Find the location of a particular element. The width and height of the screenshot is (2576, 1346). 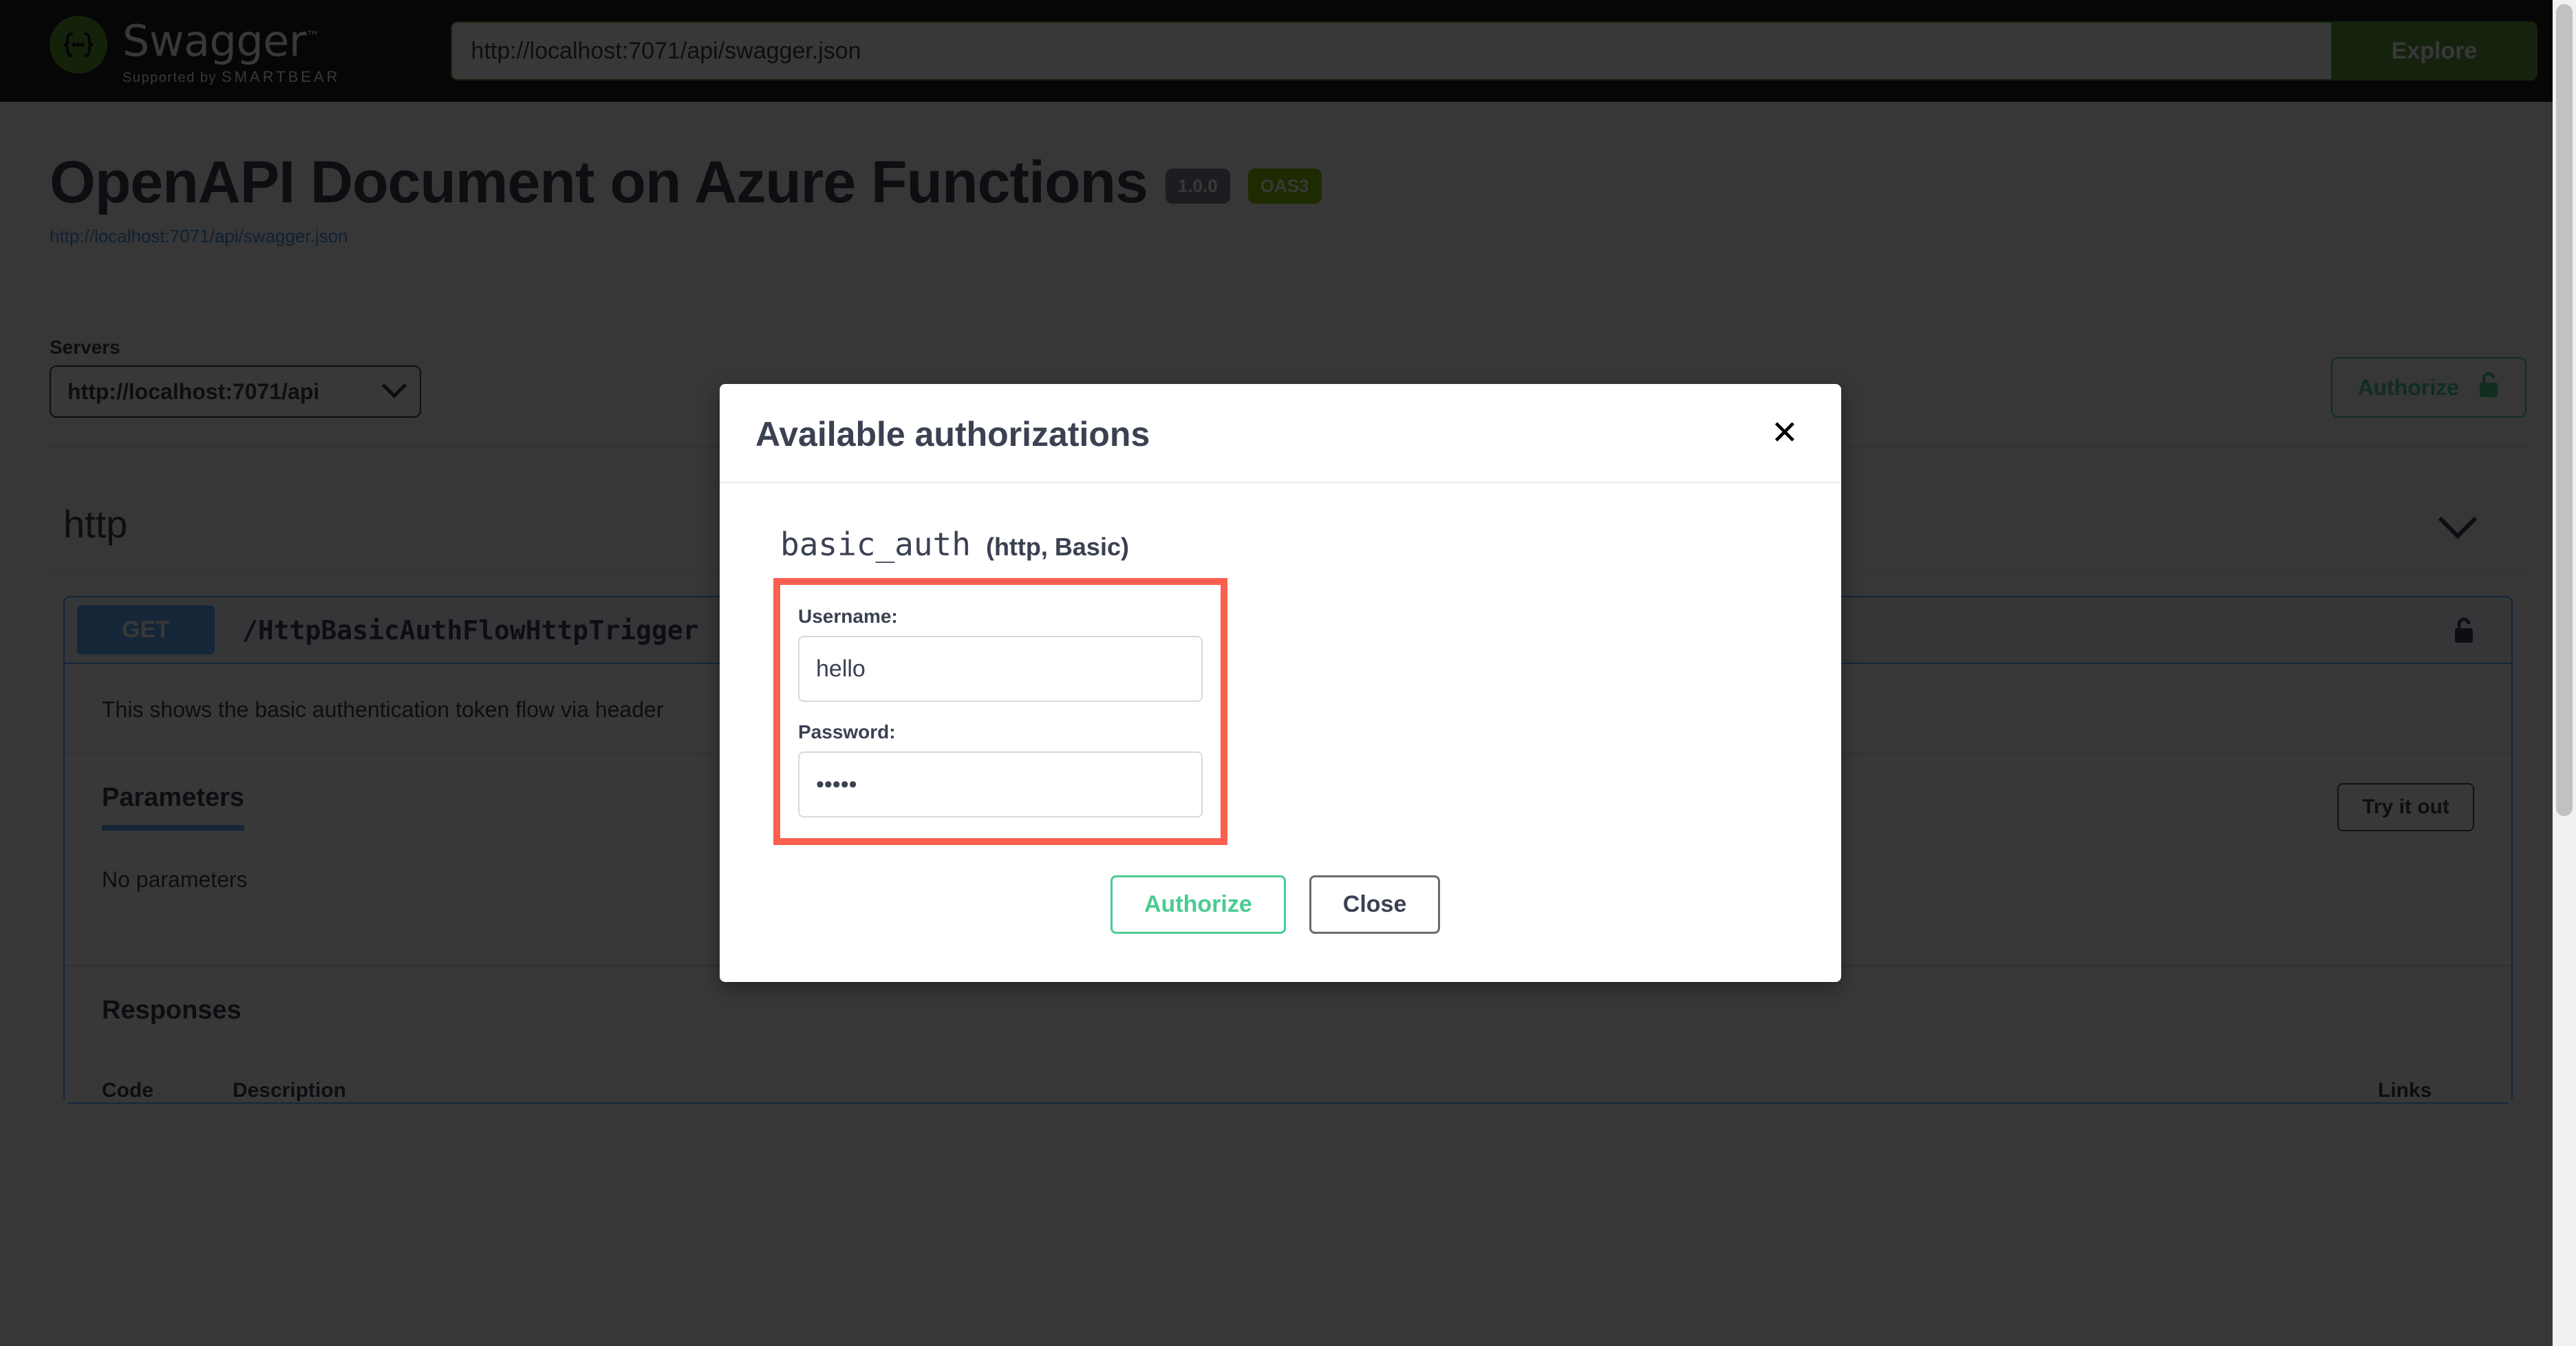

field-spacer is located at coordinates (1000, 711).